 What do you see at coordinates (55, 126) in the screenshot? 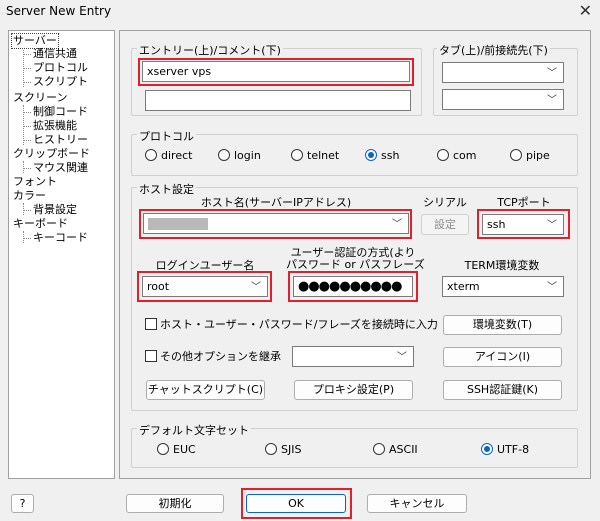
I see `tree-item-extension: 拡張機能` at bounding box center [55, 126].